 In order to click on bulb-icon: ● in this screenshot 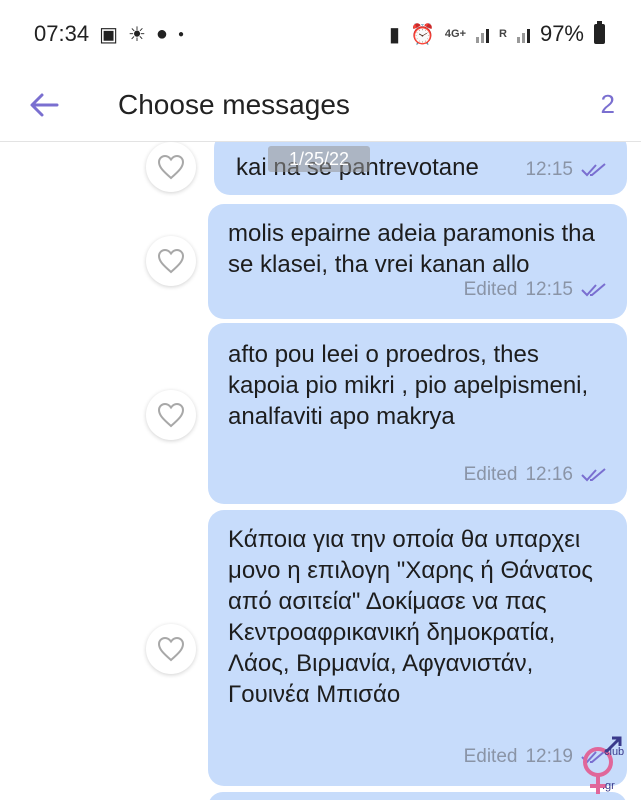, I will do `click(161, 33)`.